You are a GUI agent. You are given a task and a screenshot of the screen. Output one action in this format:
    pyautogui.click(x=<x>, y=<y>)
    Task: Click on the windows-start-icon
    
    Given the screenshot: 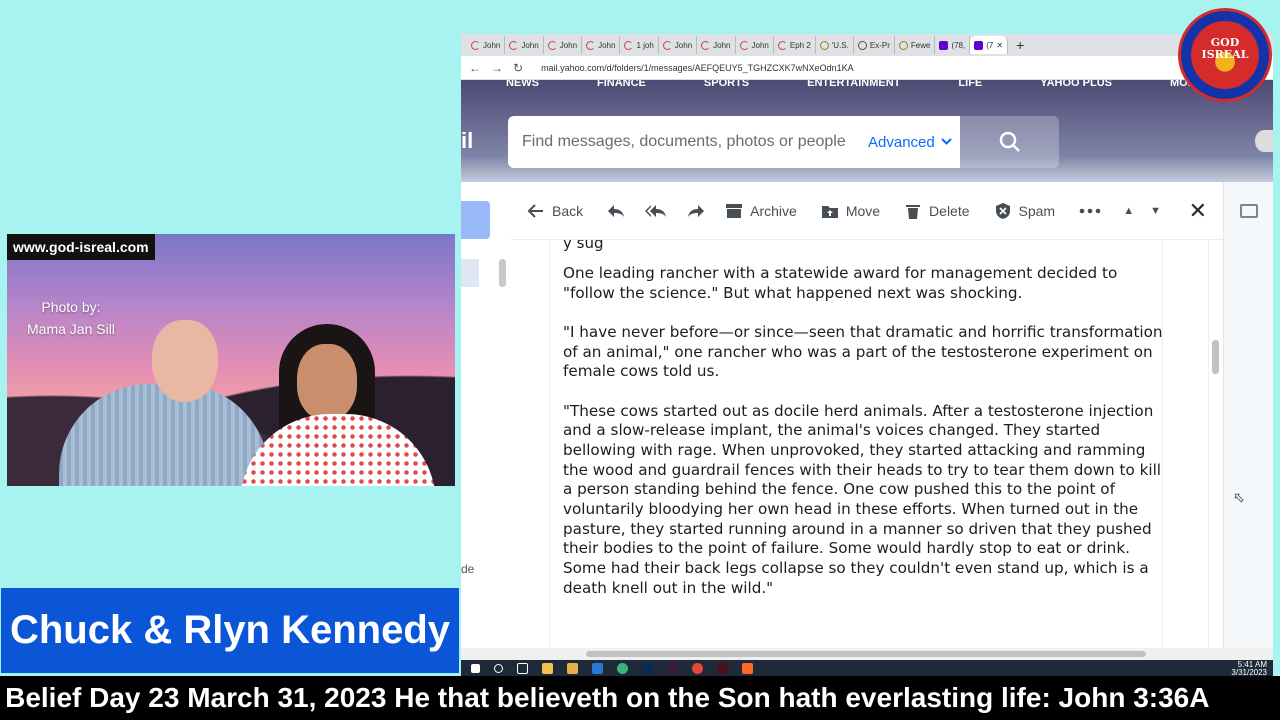 What is the action you would take?
    pyautogui.click(x=475, y=668)
    